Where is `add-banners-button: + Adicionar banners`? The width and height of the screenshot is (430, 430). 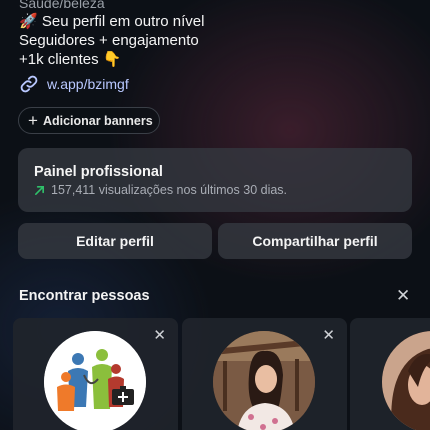
add-banners-button: + Adicionar banners is located at coordinates (89, 120).